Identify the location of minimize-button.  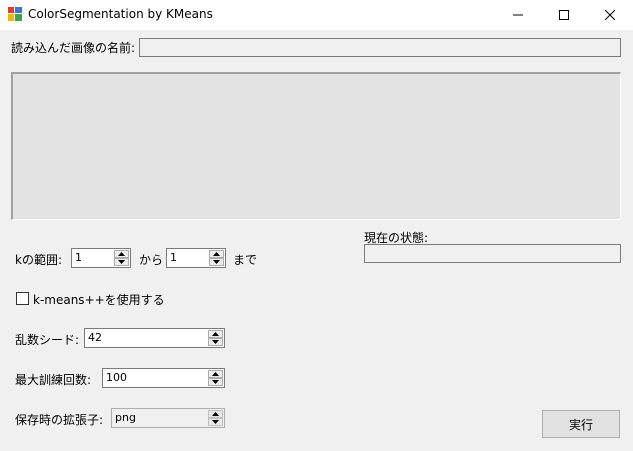
(518, 15).